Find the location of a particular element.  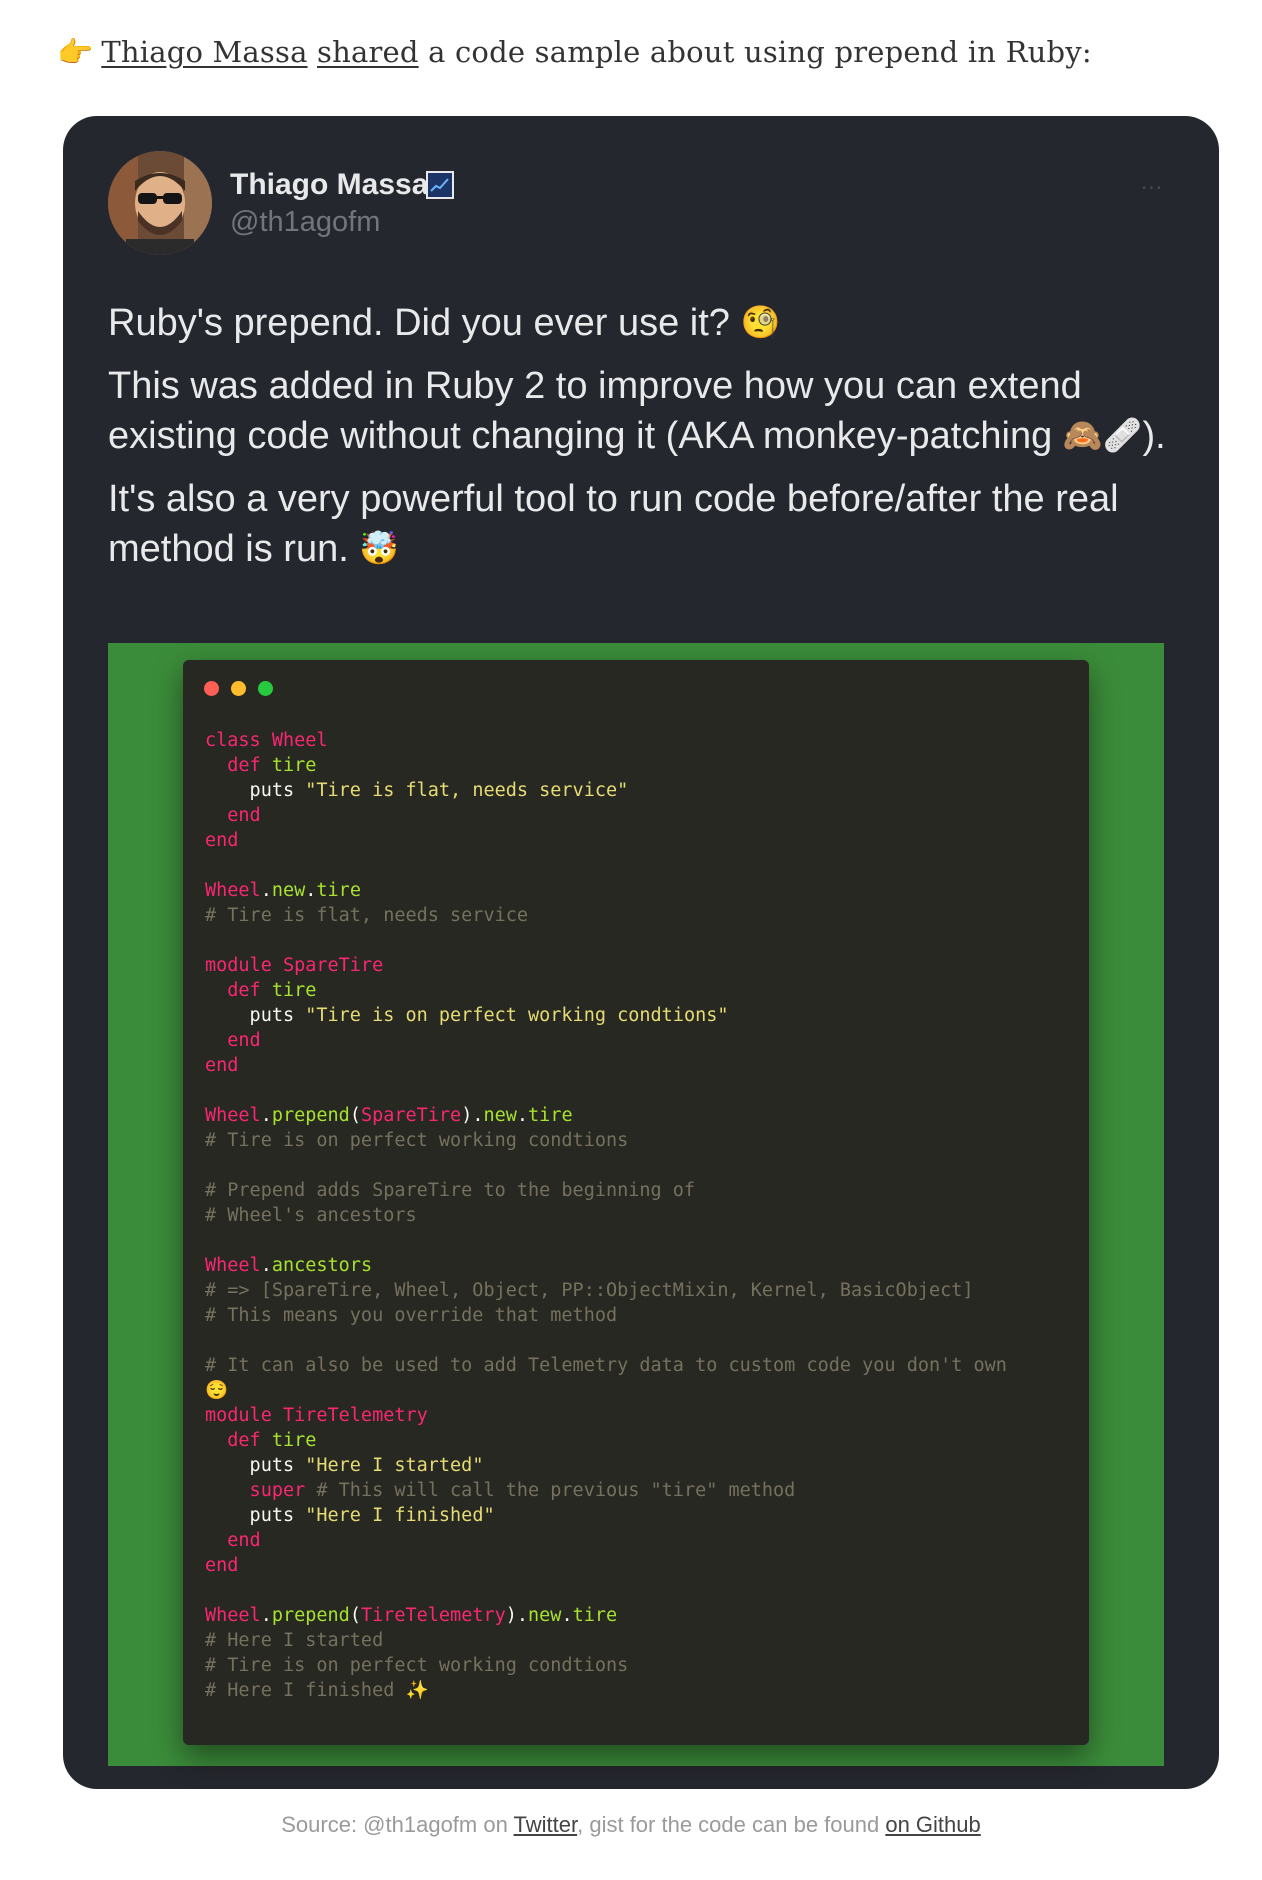

face-with-monocle-icon: 🧐 is located at coordinates (760, 322).